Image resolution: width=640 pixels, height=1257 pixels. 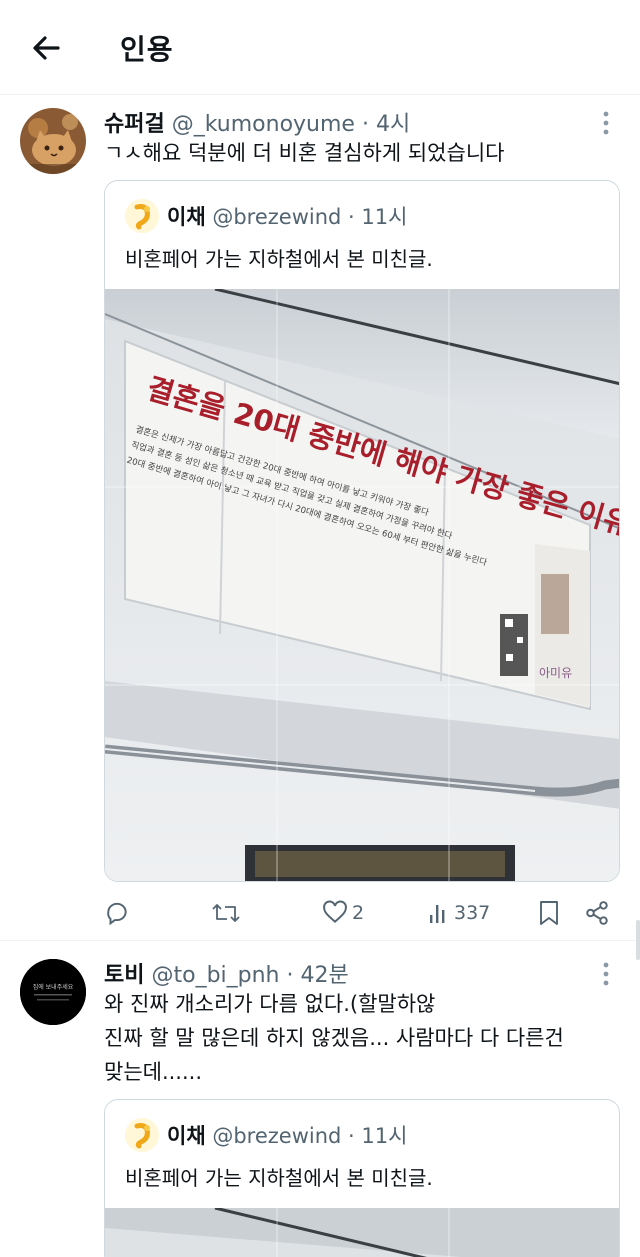 What do you see at coordinates (53, 992) in the screenshot?
I see `avatar: 집에 보내주세요` at bounding box center [53, 992].